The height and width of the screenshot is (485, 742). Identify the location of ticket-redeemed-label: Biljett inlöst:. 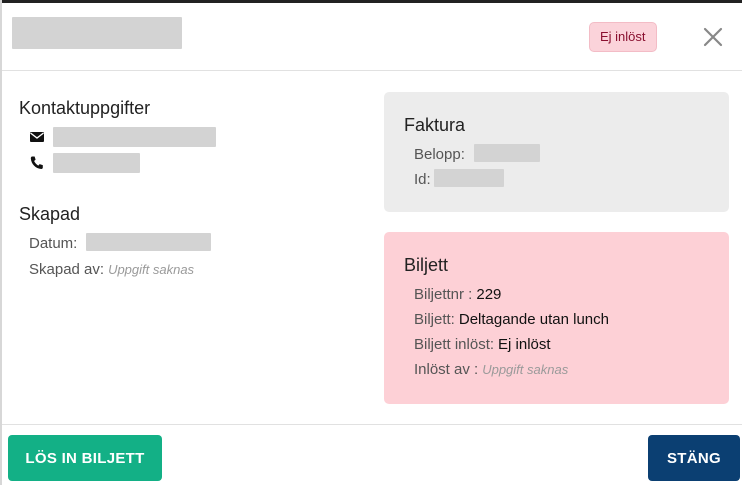
(454, 344).